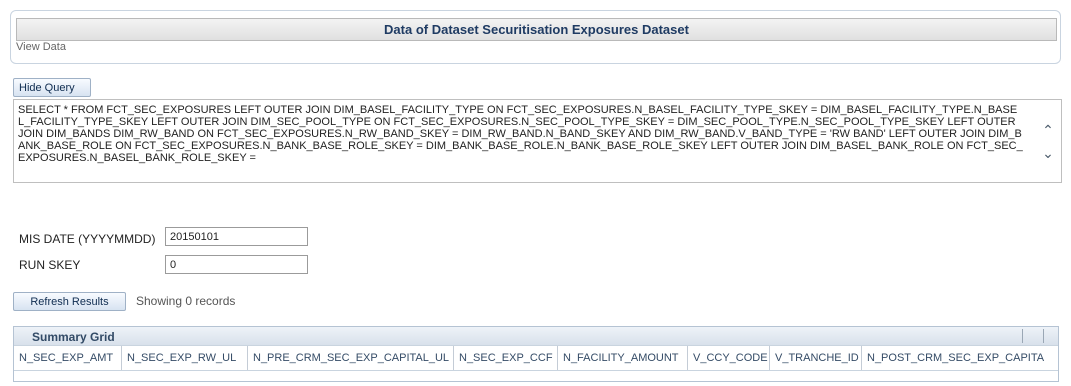 Image resolution: width=1071 pixels, height=386 pixels. Describe the element at coordinates (1048, 153) in the screenshot. I see `chevron-down-icon: ⌄` at that location.